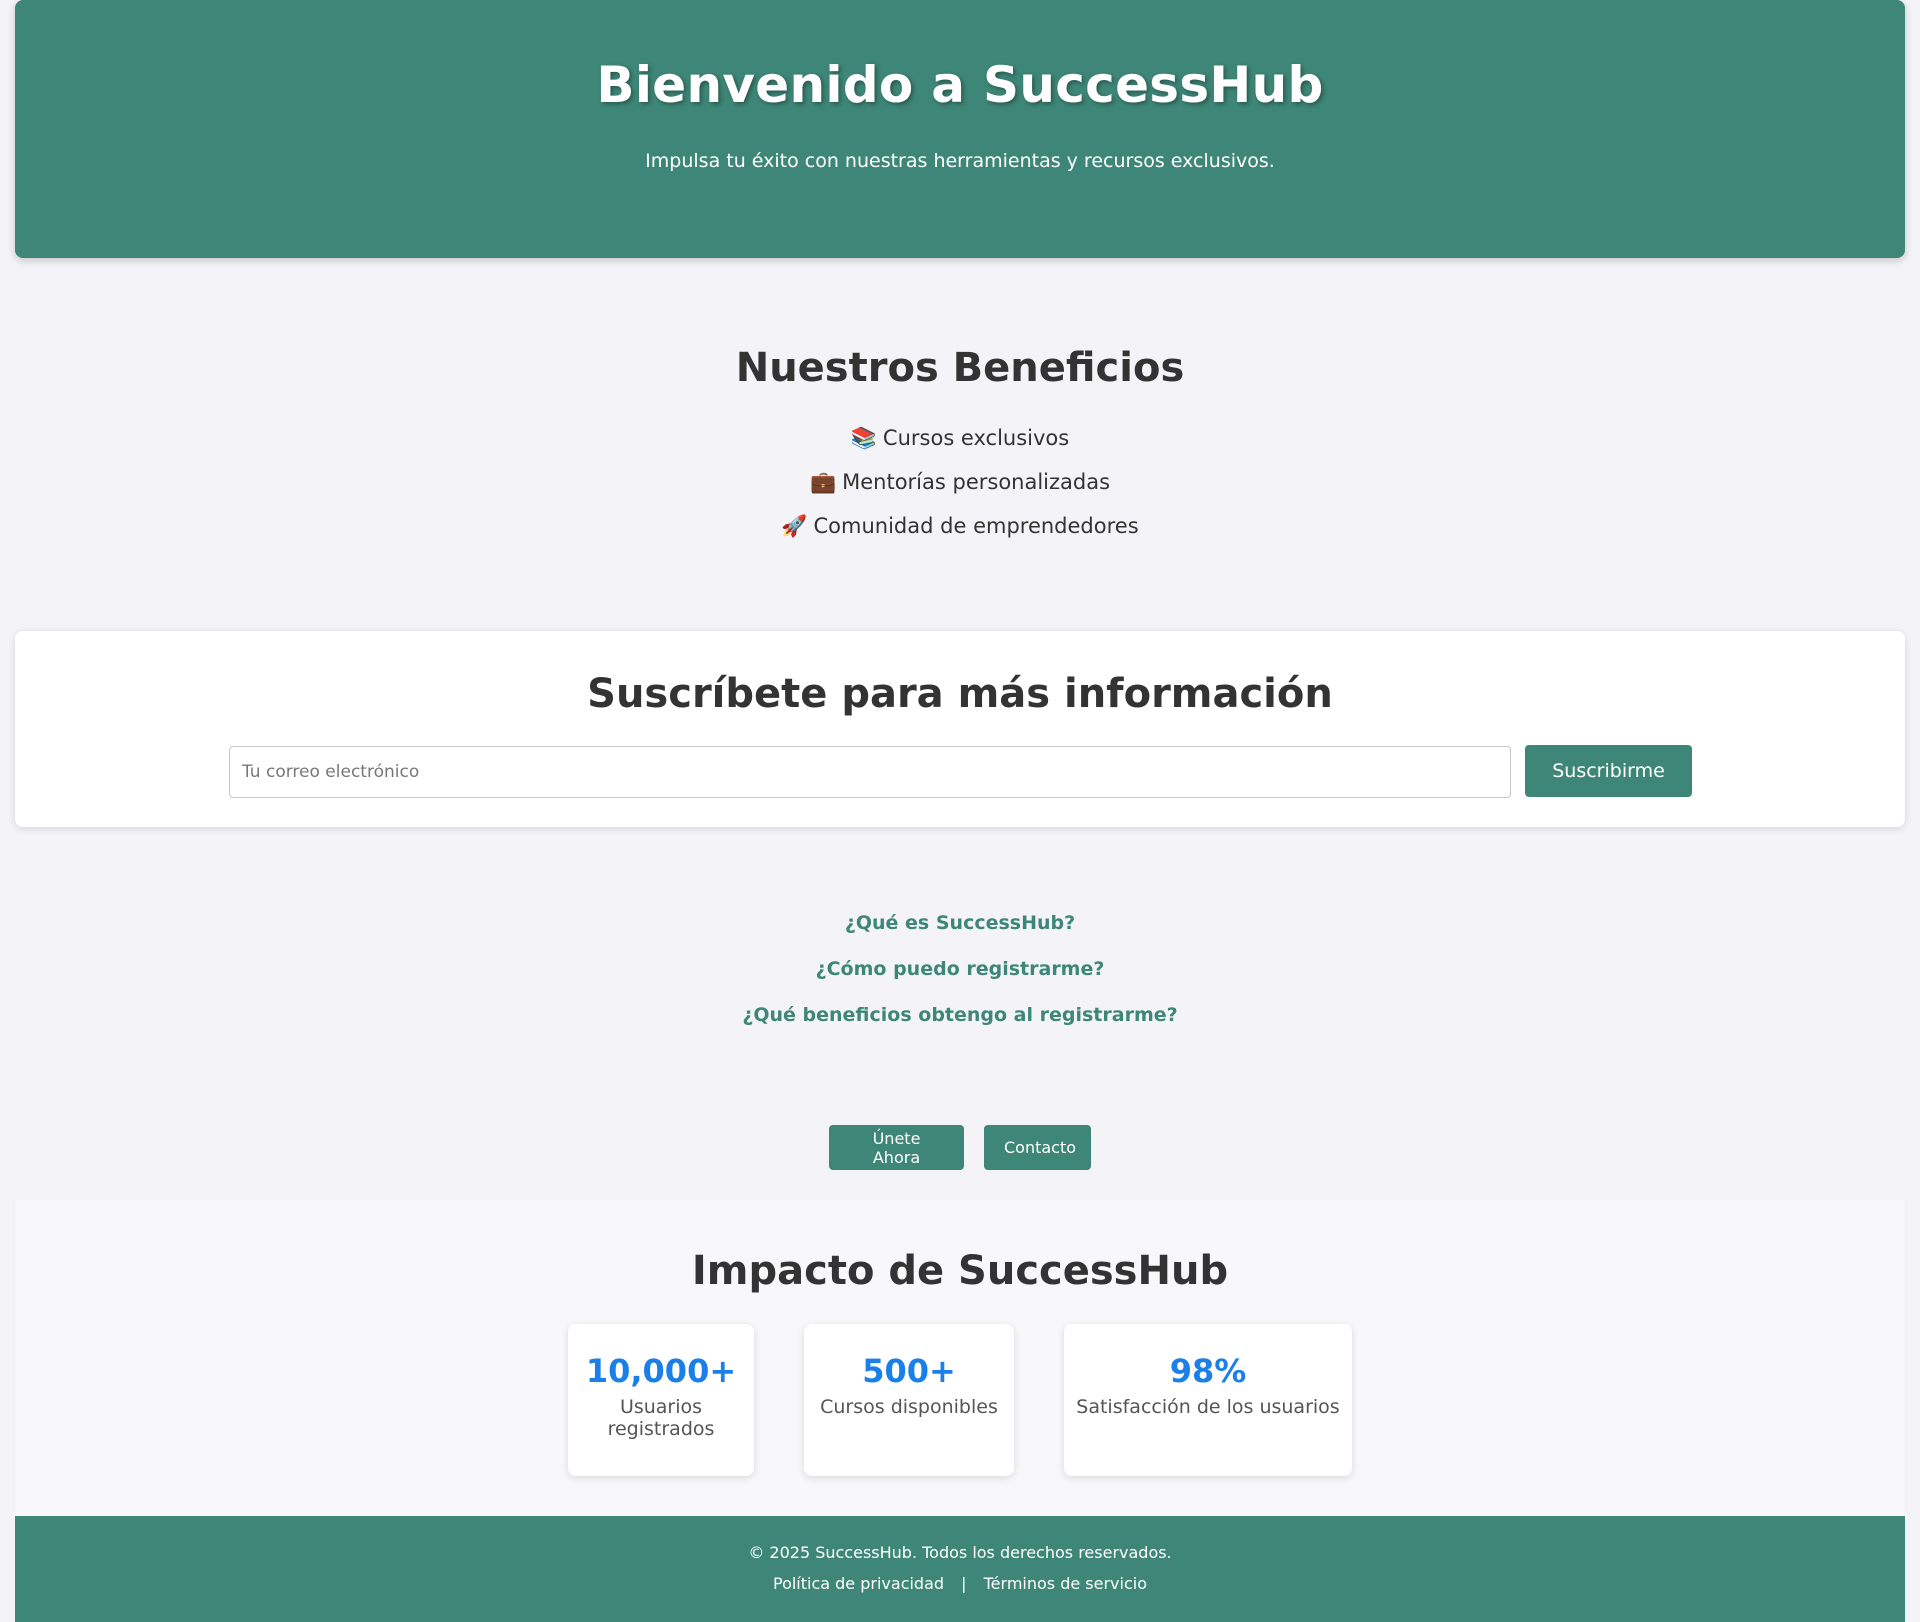 This screenshot has width=1920, height=1622. I want to click on benefit-item-courses: 📚 Cursos exclusivos, so click(960, 444).